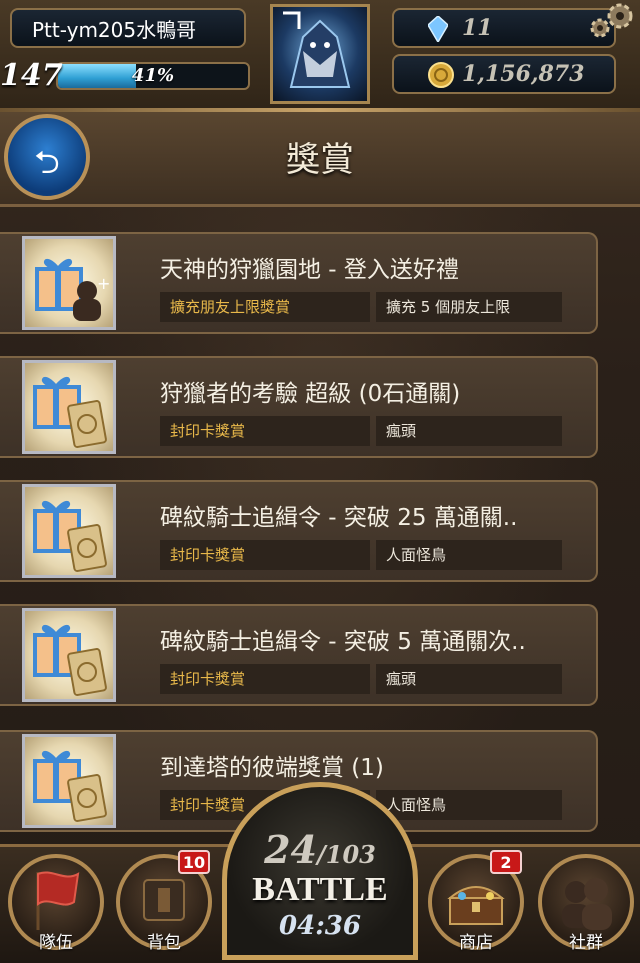 This screenshot has width=640, height=963. What do you see at coordinates (523, 74) in the screenshot?
I see `coin-count: 1,156,873` at bounding box center [523, 74].